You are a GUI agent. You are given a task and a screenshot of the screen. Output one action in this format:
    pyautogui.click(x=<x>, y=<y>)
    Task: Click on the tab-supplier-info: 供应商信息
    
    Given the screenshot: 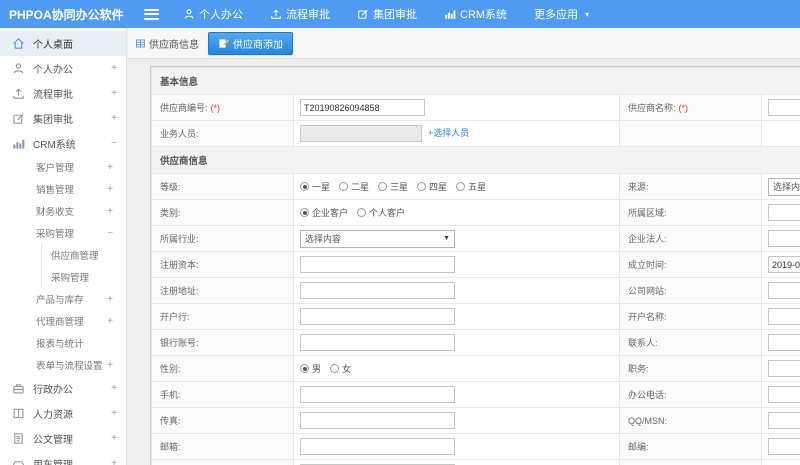 What is the action you would take?
    pyautogui.click(x=167, y=43)
    